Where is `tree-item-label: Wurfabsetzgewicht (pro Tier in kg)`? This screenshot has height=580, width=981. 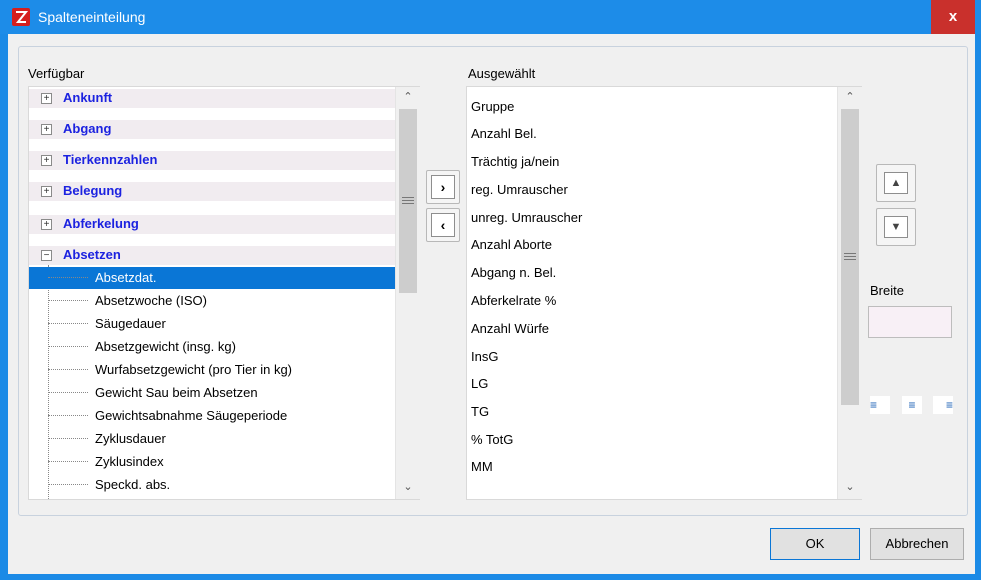 tree-item-label: Wurfabsetzgewicht (pro Tier in kg) is located at coordinates (193, 369).